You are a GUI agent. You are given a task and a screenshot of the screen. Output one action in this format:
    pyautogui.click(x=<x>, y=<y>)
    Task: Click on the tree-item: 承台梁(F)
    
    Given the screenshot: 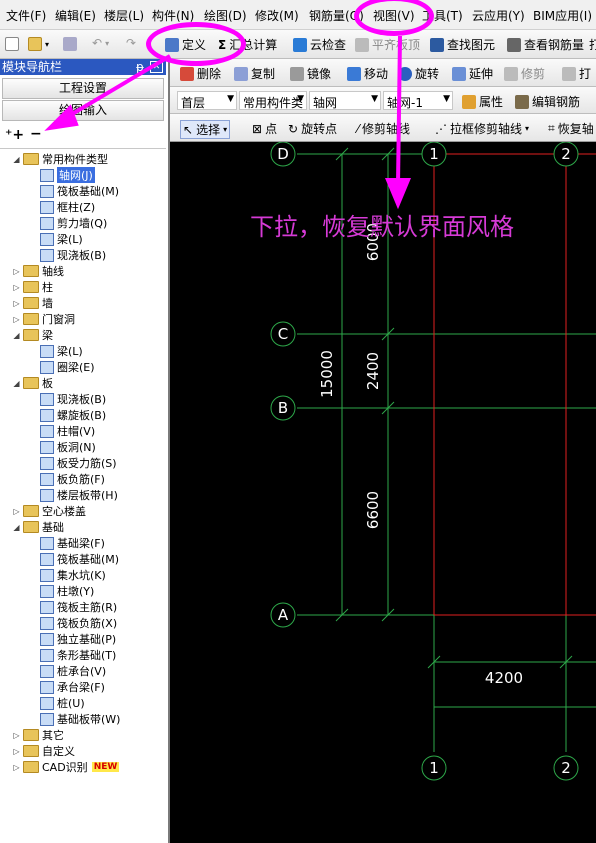 What is the action you would take?
    pyautogui.click(x=72, y=687)
    